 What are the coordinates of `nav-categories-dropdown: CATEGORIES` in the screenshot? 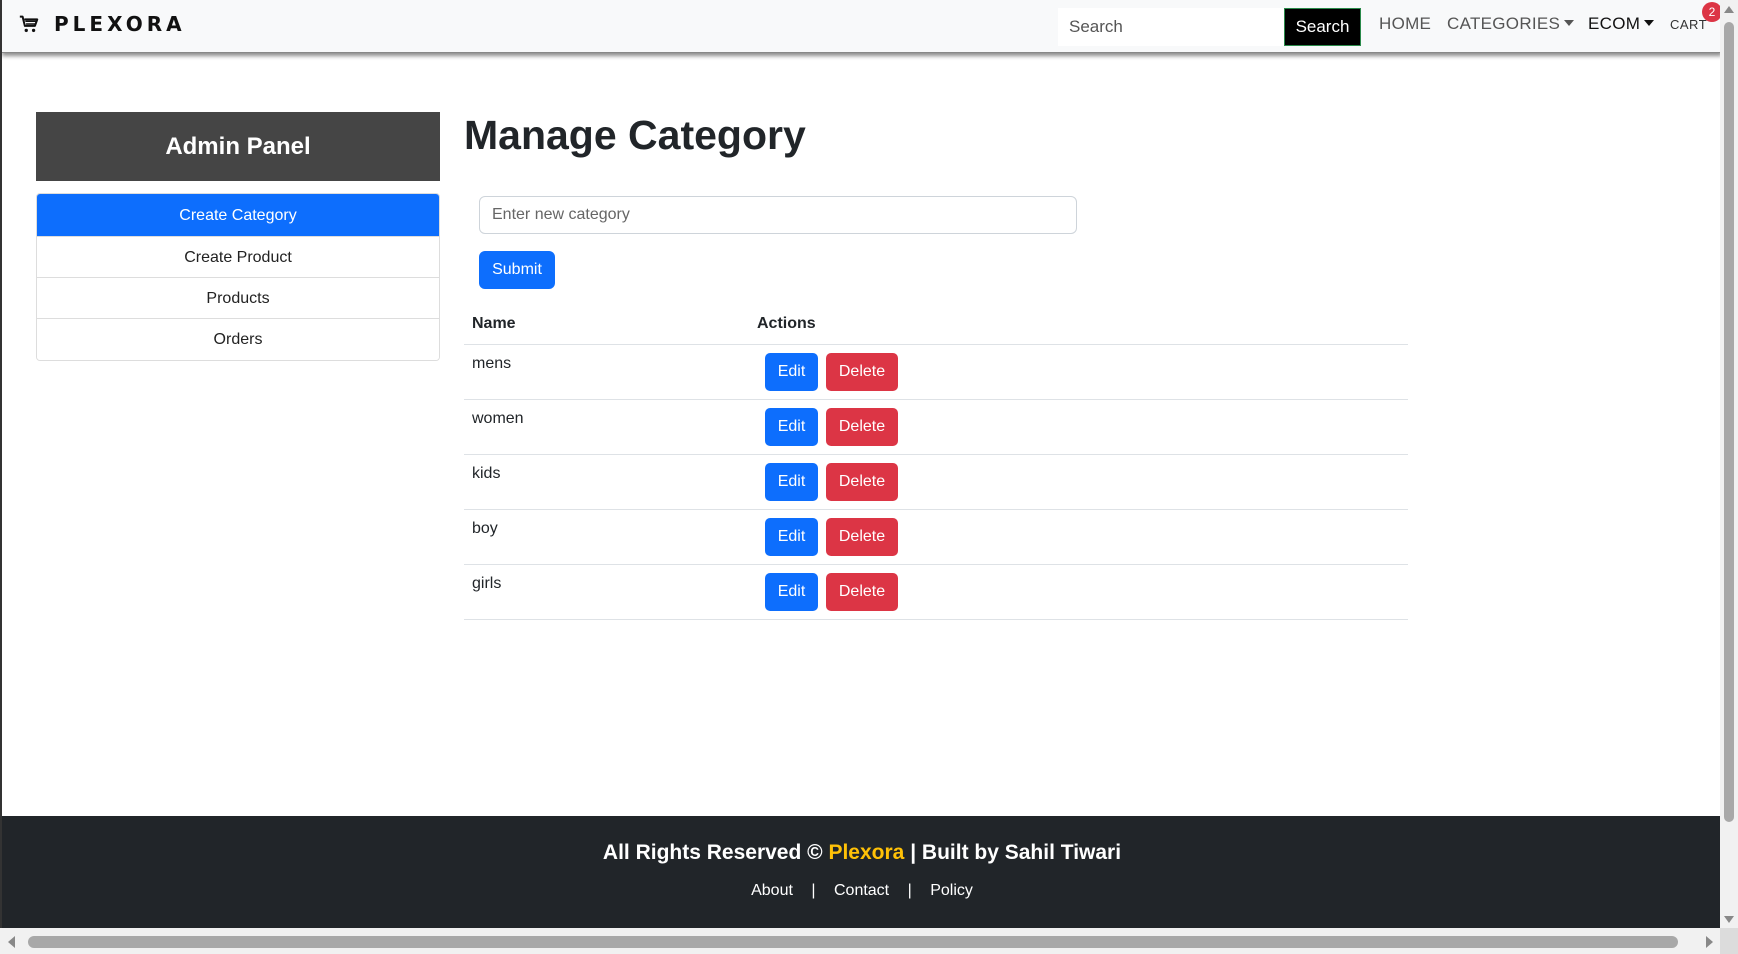 It's located at (1511, 24).